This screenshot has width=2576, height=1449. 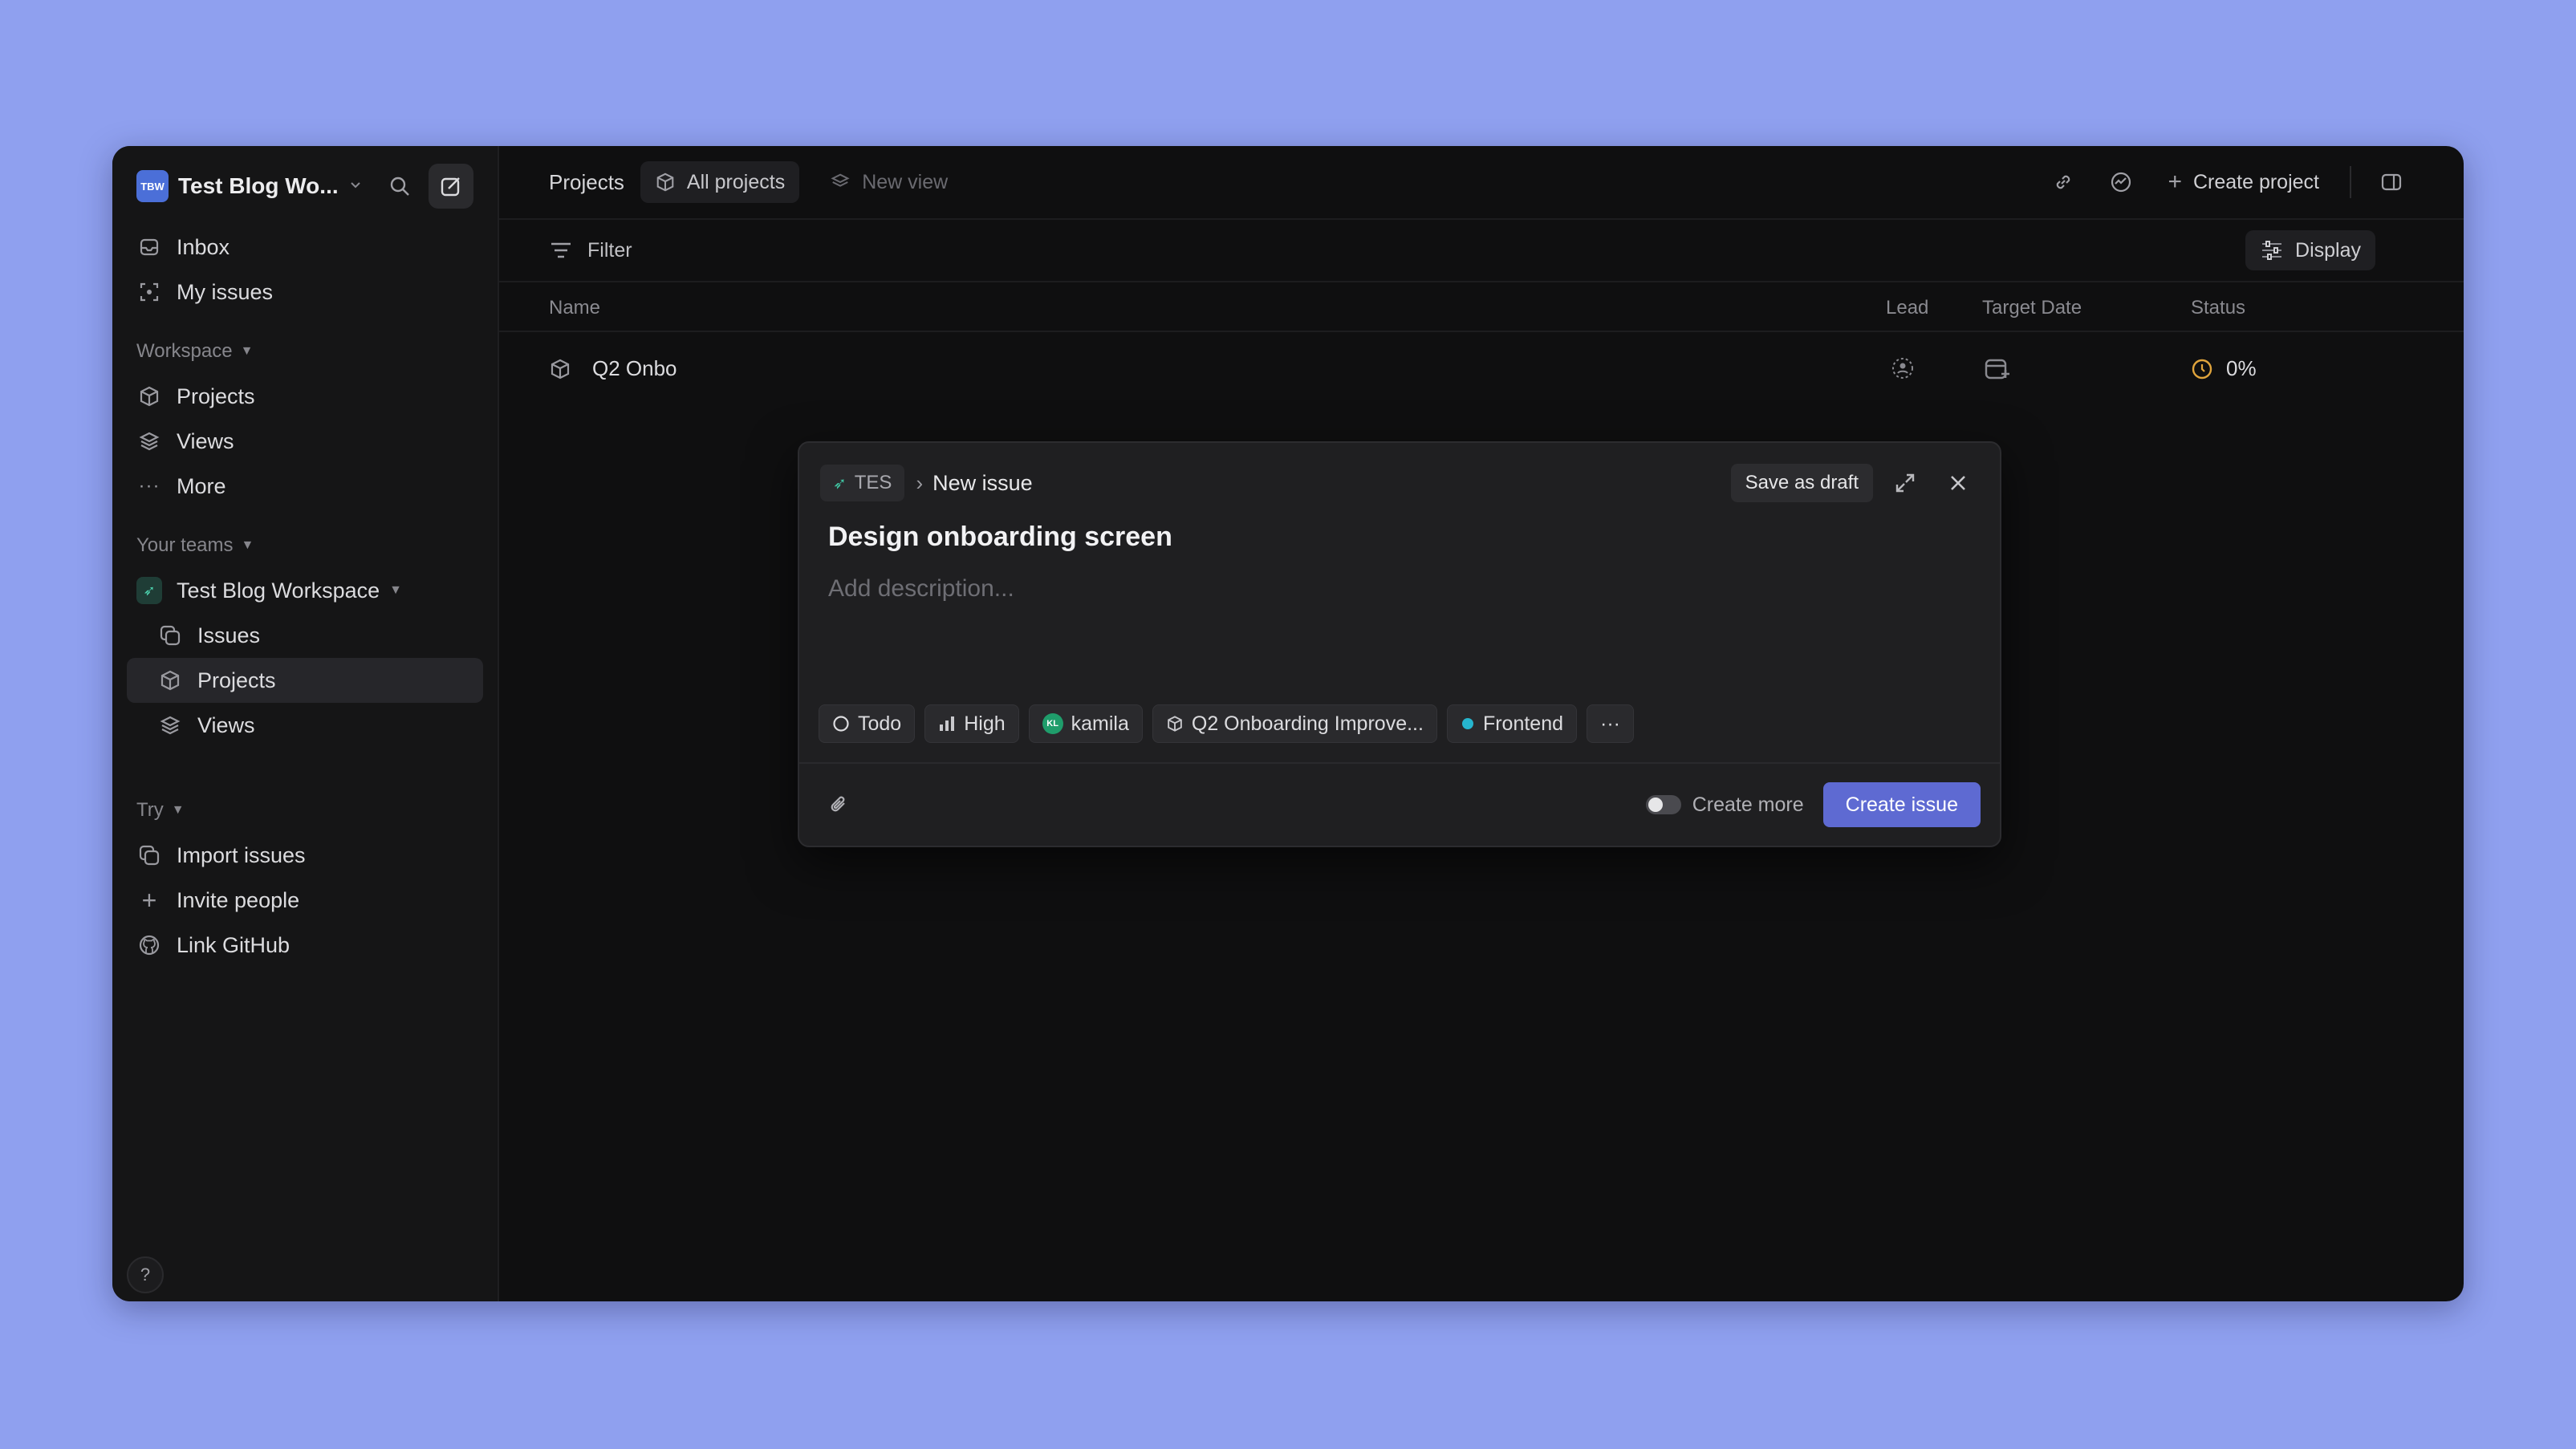 I want to click on tab-new-view: New view, so click(x=888, y=182).